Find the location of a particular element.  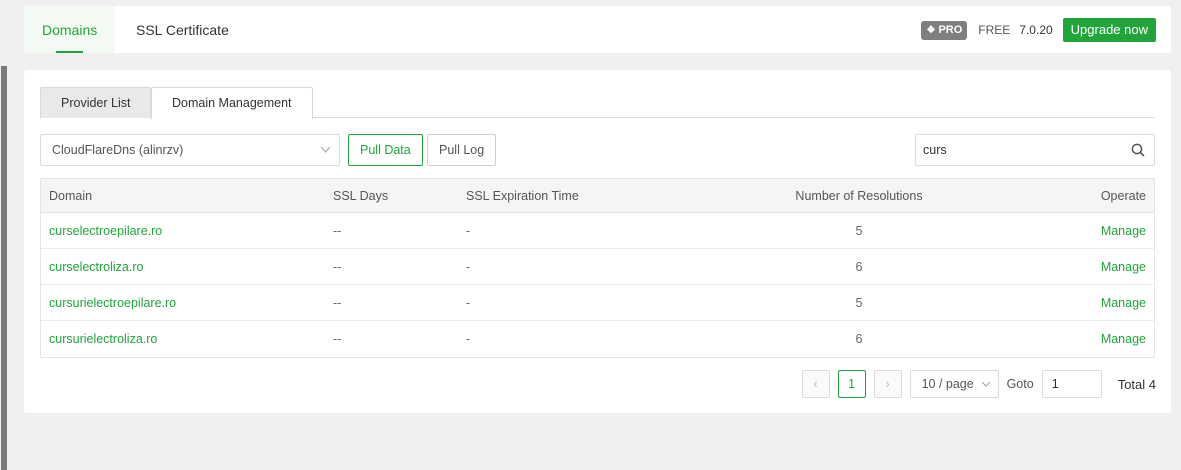

prev-page-button: ‹ is located at coordinates (815, 384).